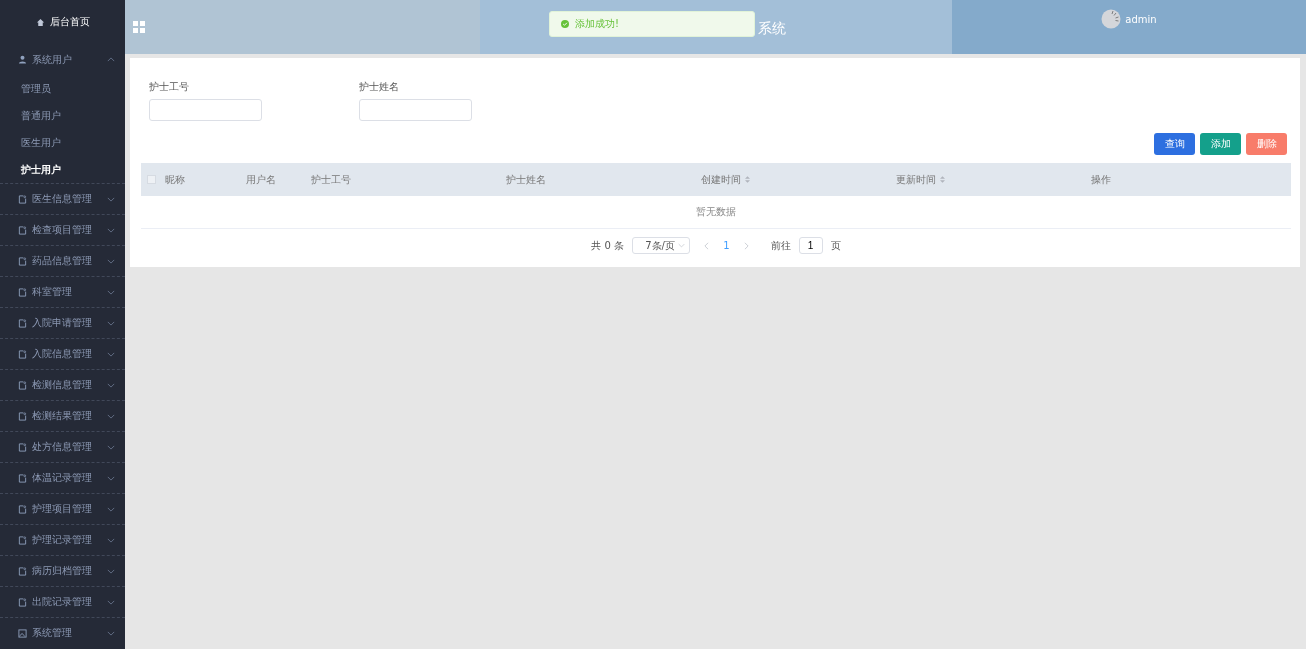  Describe the element at coordinates (716, 212) in the screenshot. I see `empty-text: 暂无数据` at that location.